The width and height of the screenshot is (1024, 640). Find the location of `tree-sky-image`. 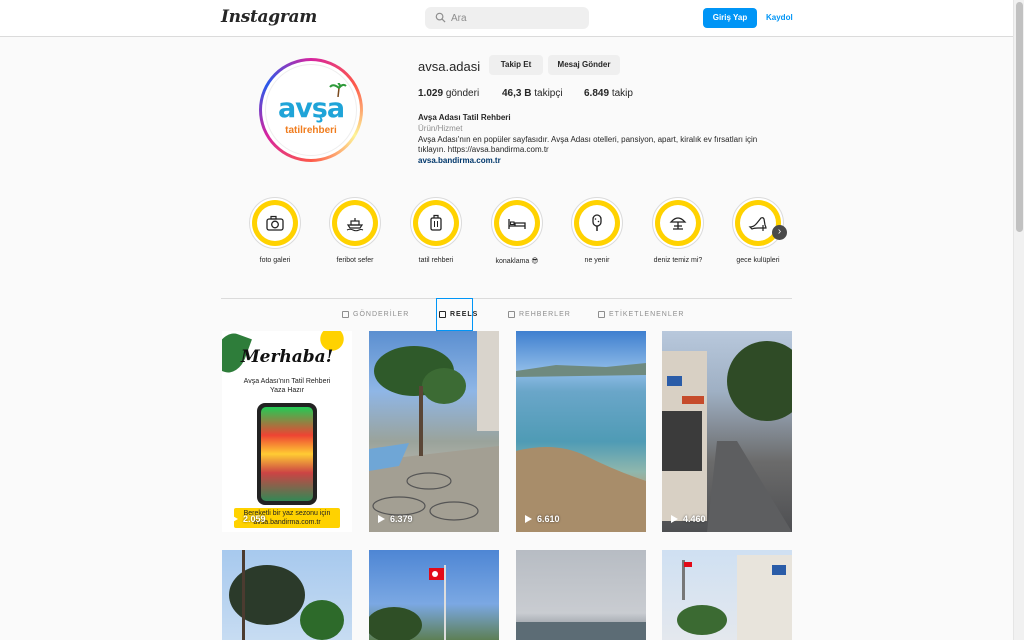

tree-sky-image is located at coordinates (286, 595).